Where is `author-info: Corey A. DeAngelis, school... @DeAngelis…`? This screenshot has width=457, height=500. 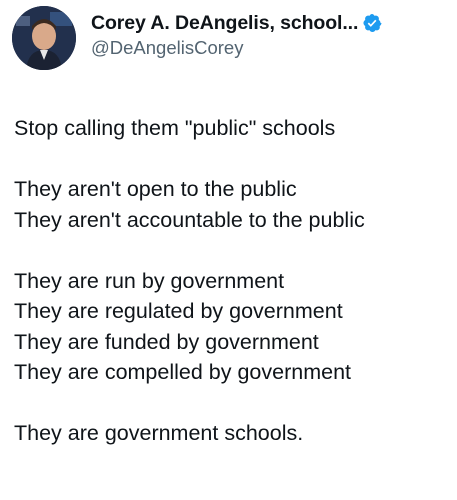 author-info: Corey A. DeAngelis, school... @DeAngelis… is located at coordinates (236, 35).